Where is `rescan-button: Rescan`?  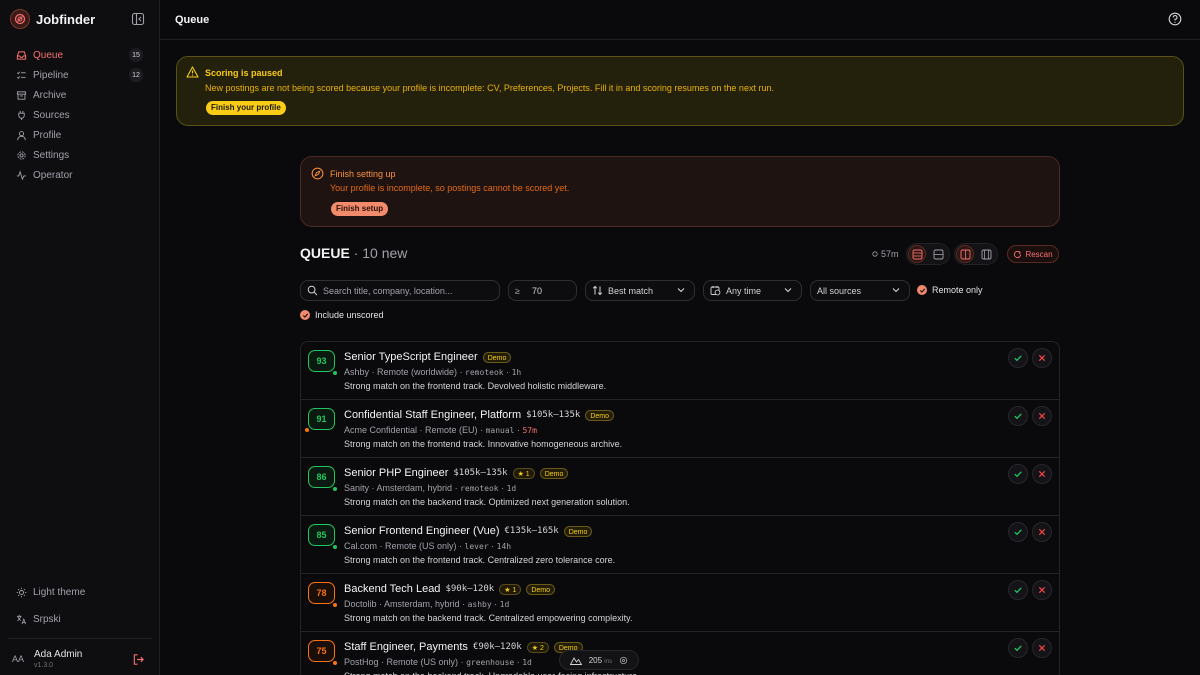 rescan-button: Rescan is located at coordinates (1033, 254).